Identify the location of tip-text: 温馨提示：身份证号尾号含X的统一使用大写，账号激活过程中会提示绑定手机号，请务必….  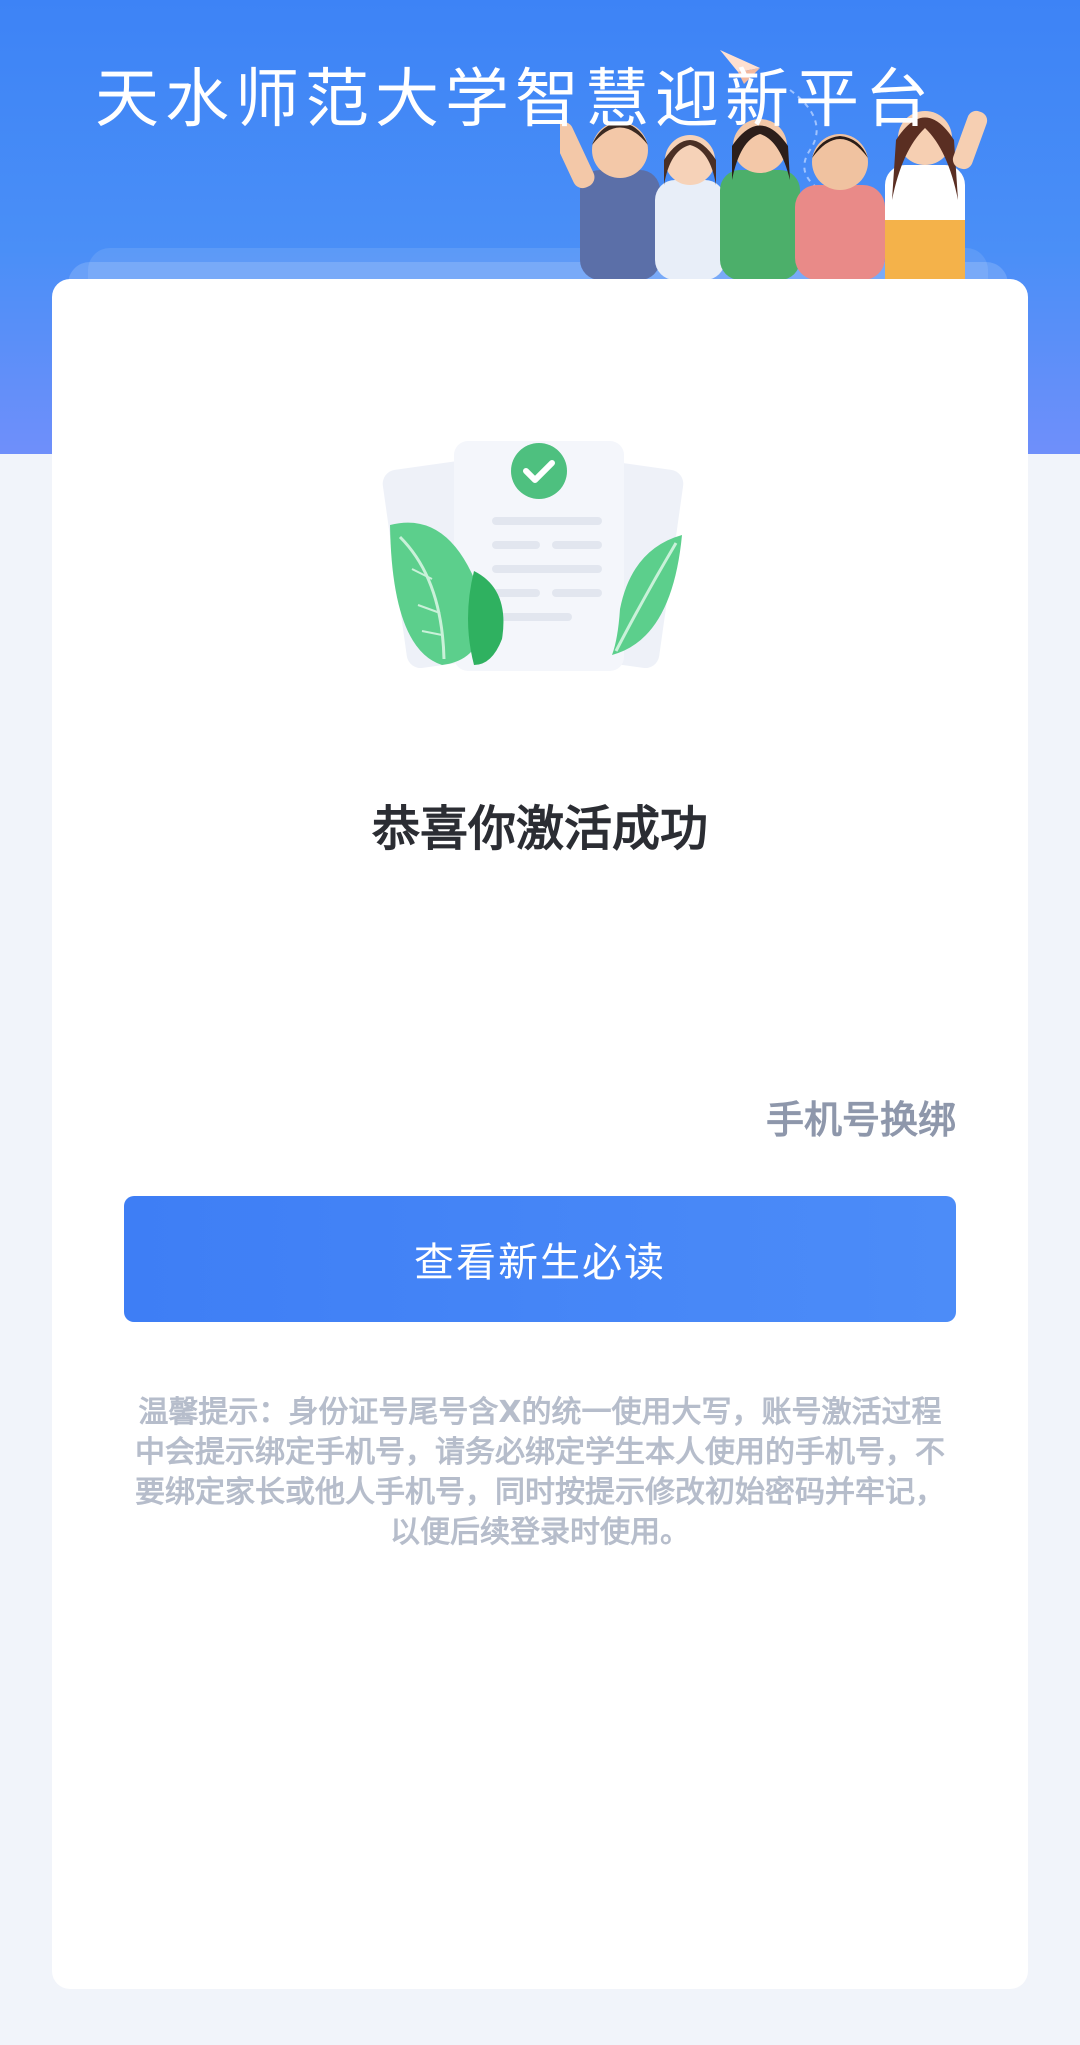
(540, 1472).